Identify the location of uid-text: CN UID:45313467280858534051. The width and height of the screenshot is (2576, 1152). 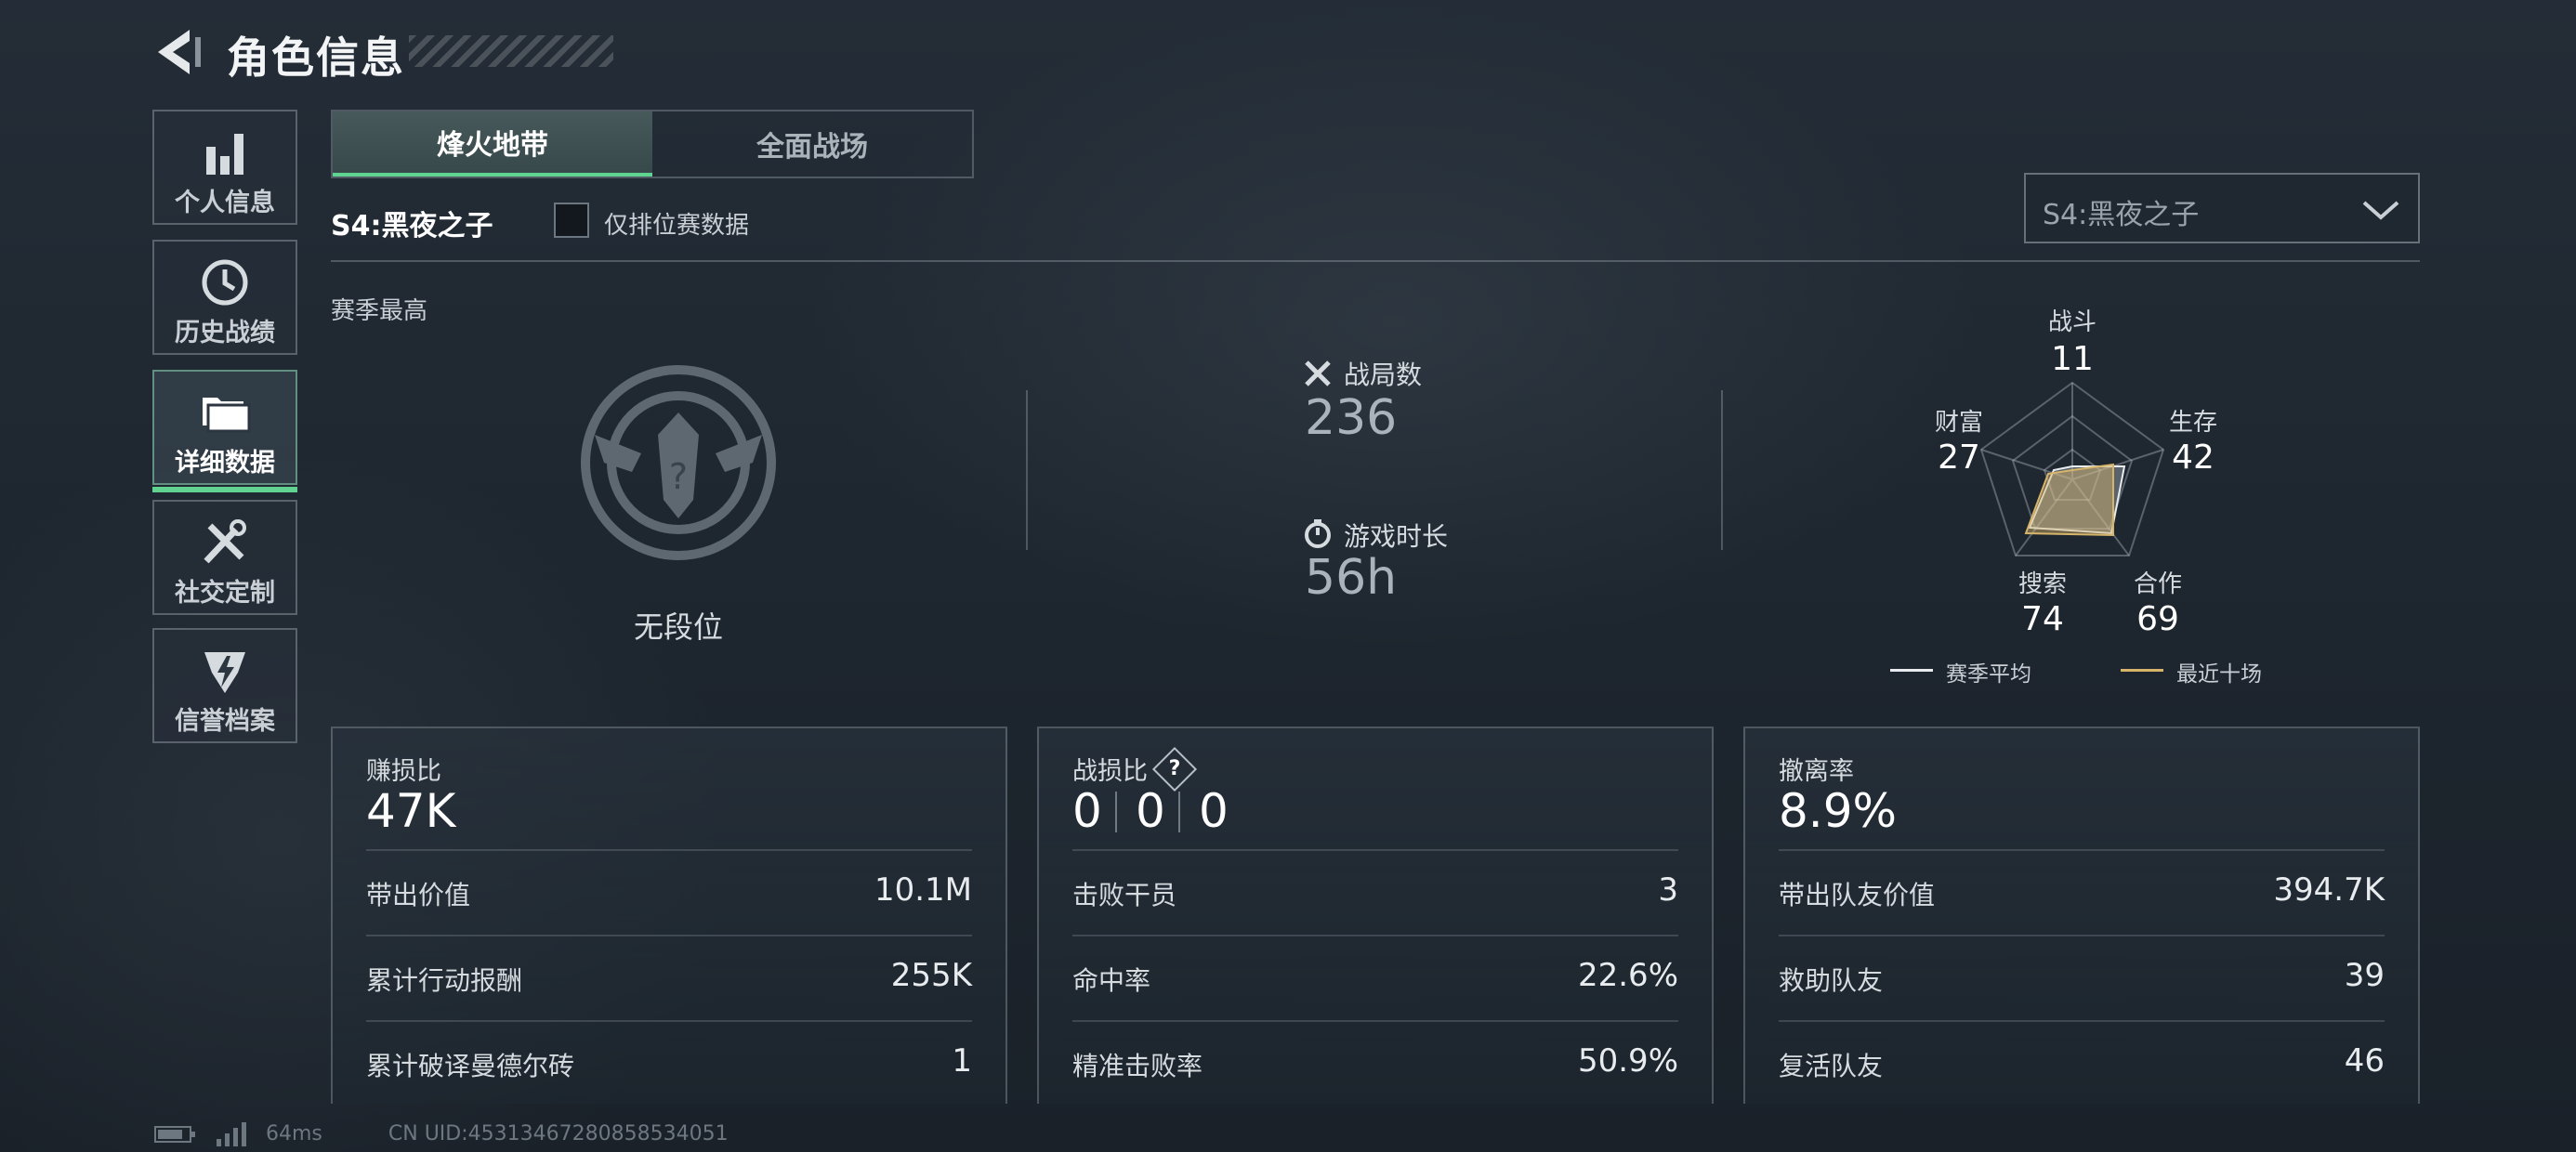
(558, 1133).